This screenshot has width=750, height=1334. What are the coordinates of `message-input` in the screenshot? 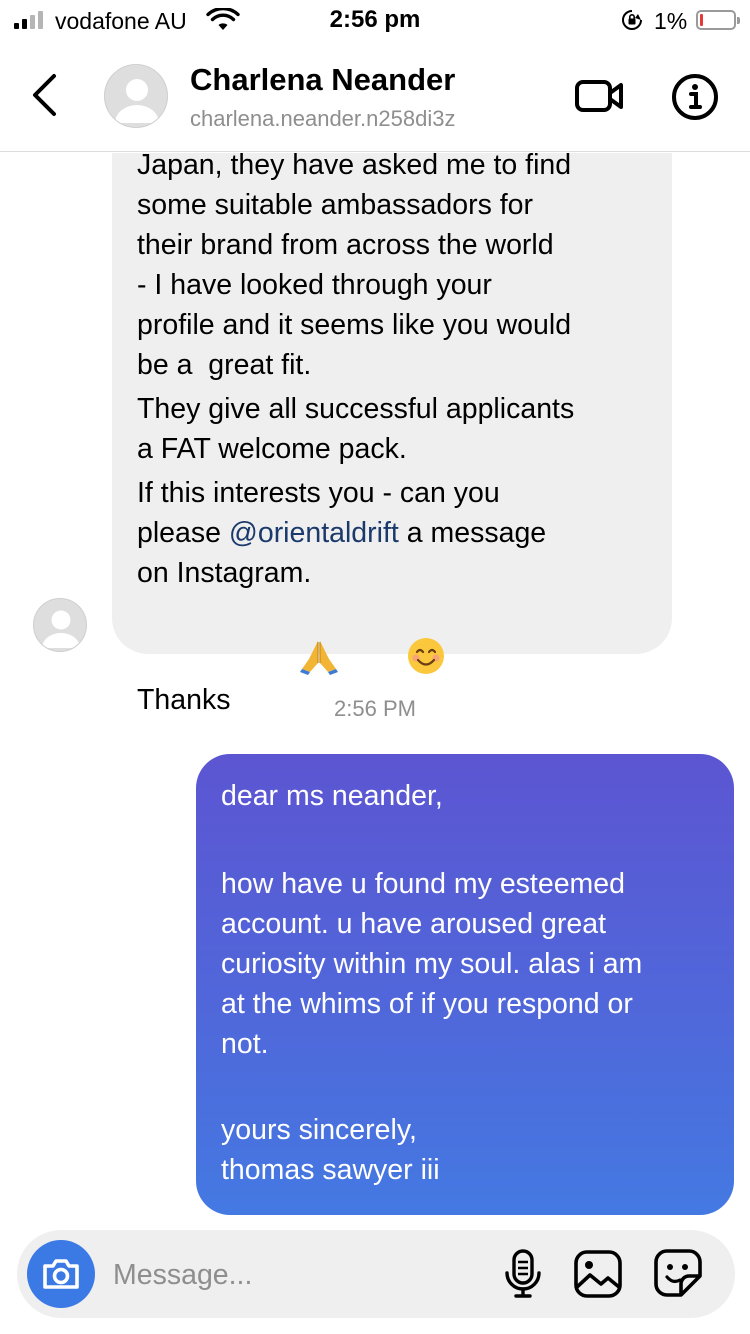 It's located at (293, 1275).